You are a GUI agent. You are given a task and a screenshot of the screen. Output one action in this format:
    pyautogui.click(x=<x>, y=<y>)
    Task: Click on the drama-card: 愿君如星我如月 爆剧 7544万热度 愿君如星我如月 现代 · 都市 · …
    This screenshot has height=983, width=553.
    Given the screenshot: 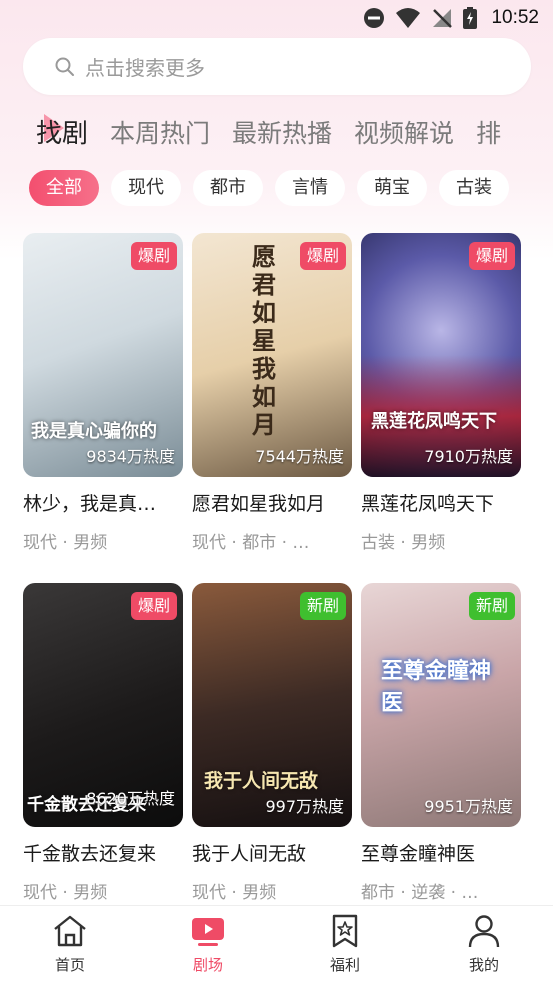 What is the action you would take?
    pyautogui.click(x=272, y=393)
    